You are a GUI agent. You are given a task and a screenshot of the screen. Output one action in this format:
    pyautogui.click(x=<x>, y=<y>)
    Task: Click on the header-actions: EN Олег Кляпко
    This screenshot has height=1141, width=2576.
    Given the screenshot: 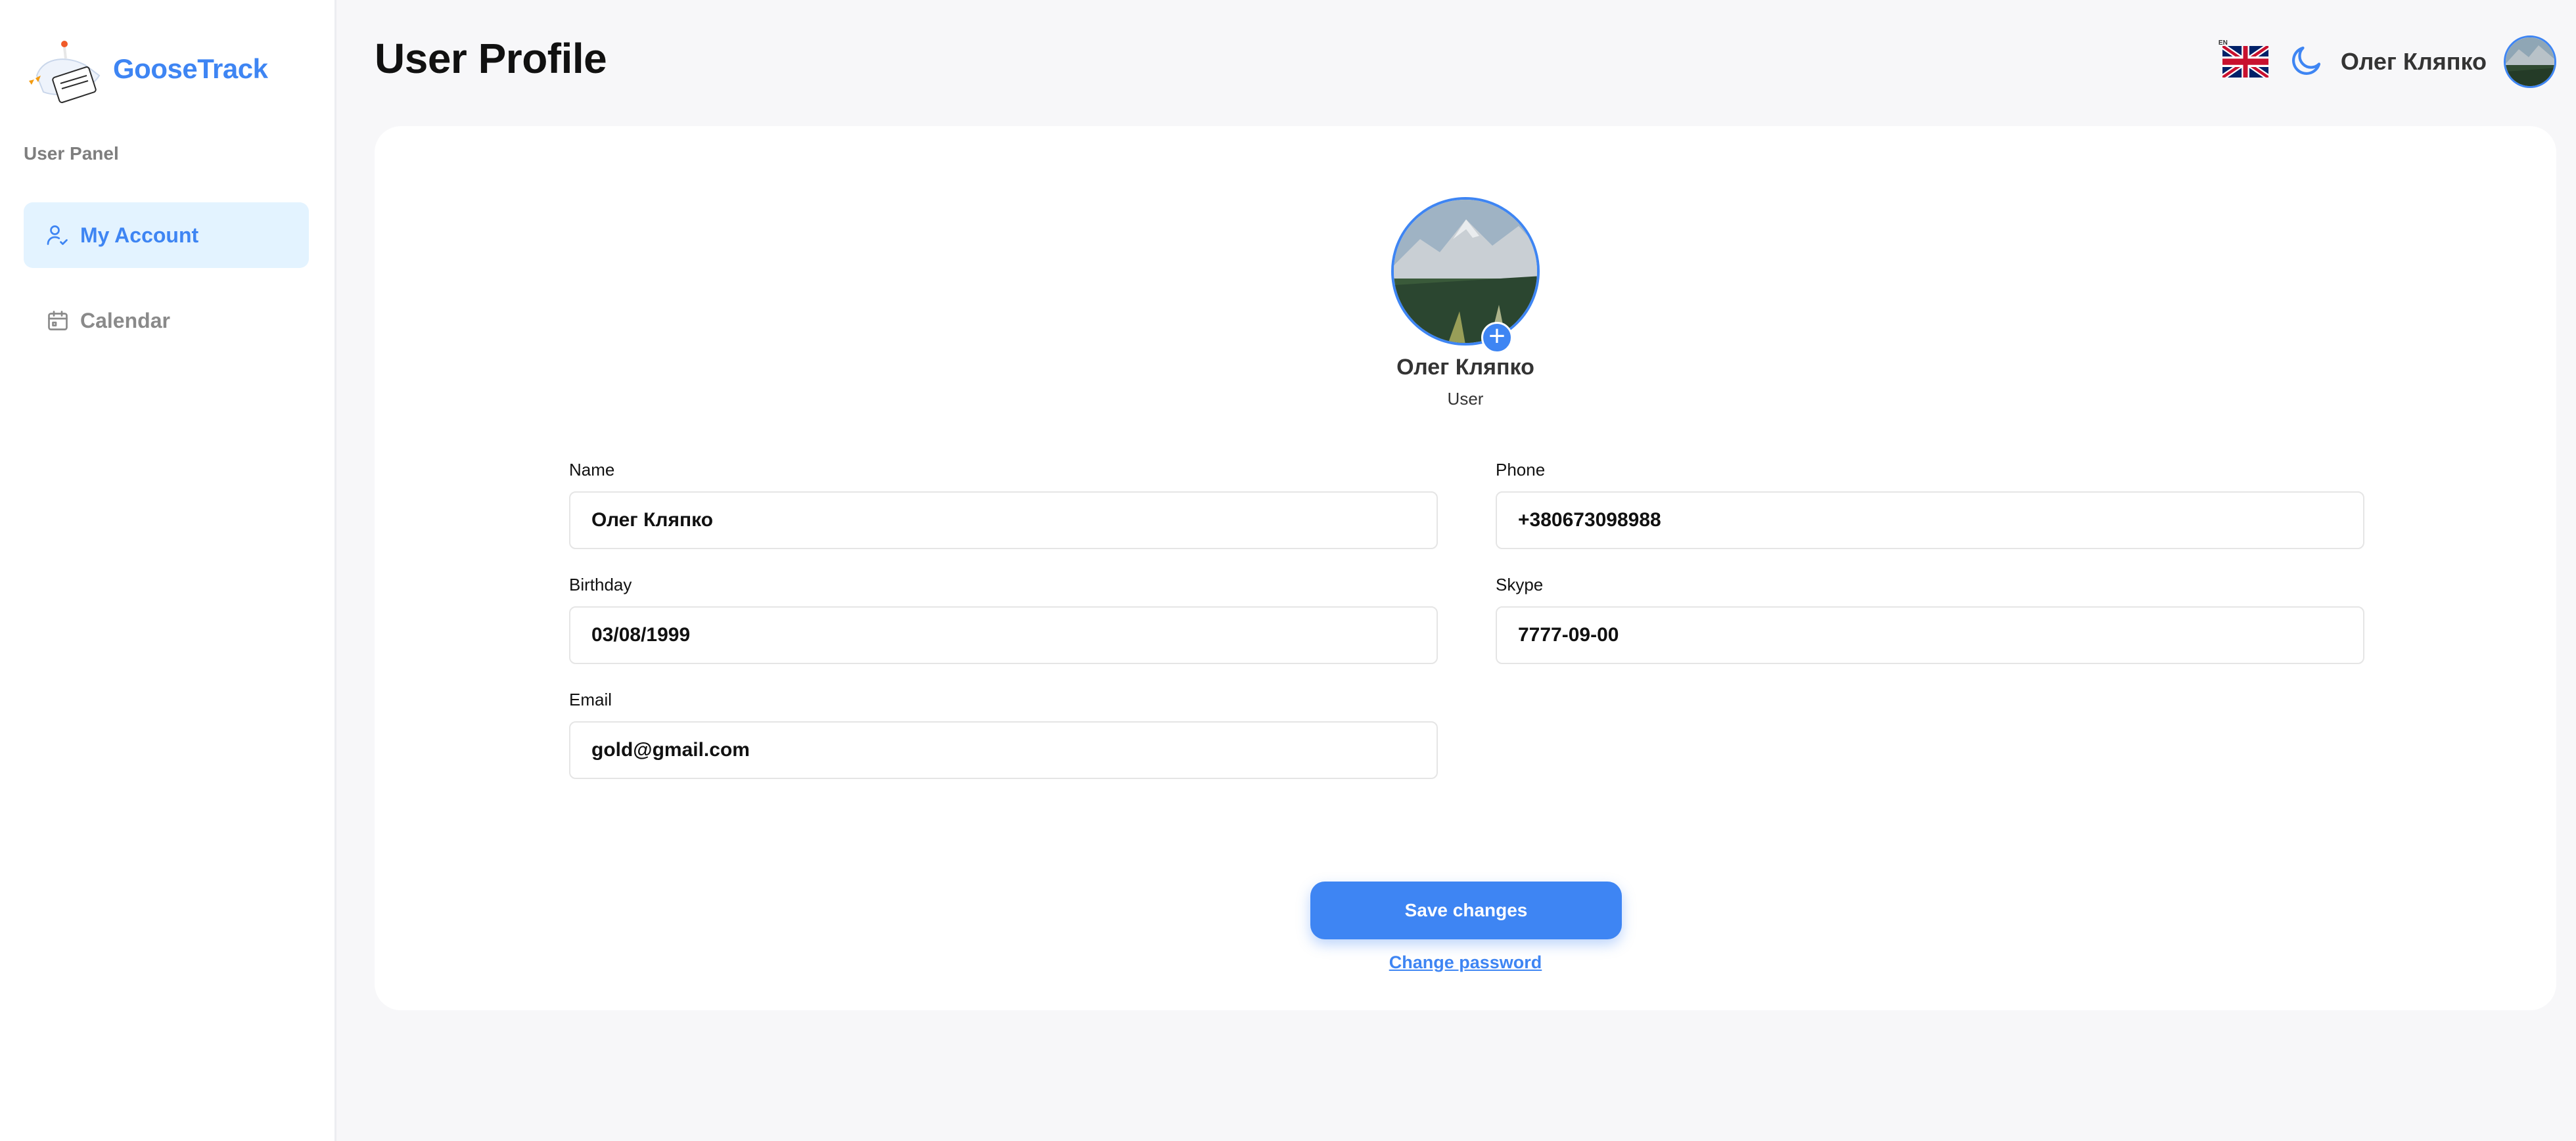 What is the action you would take?
    pyautogui.click(x=2387, y=61)
    